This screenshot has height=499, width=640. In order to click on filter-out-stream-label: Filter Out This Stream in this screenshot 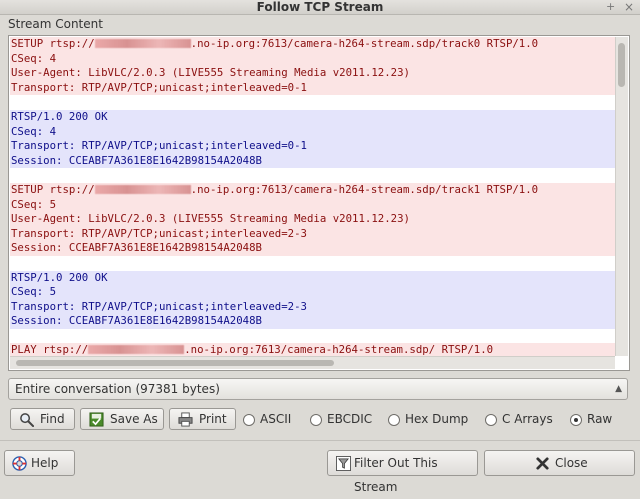, I will do `click(396, 475)`.